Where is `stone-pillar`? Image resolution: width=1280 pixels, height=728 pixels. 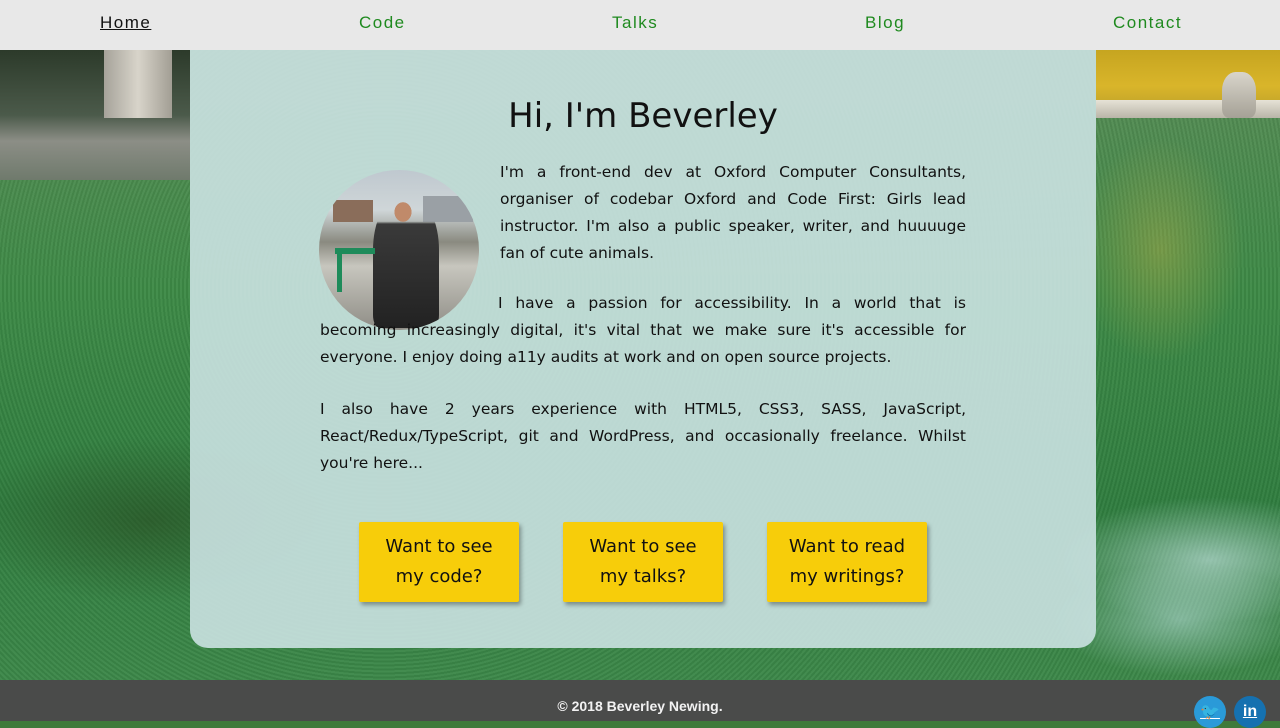 stone-pillar is located at coordinates (138, 84).